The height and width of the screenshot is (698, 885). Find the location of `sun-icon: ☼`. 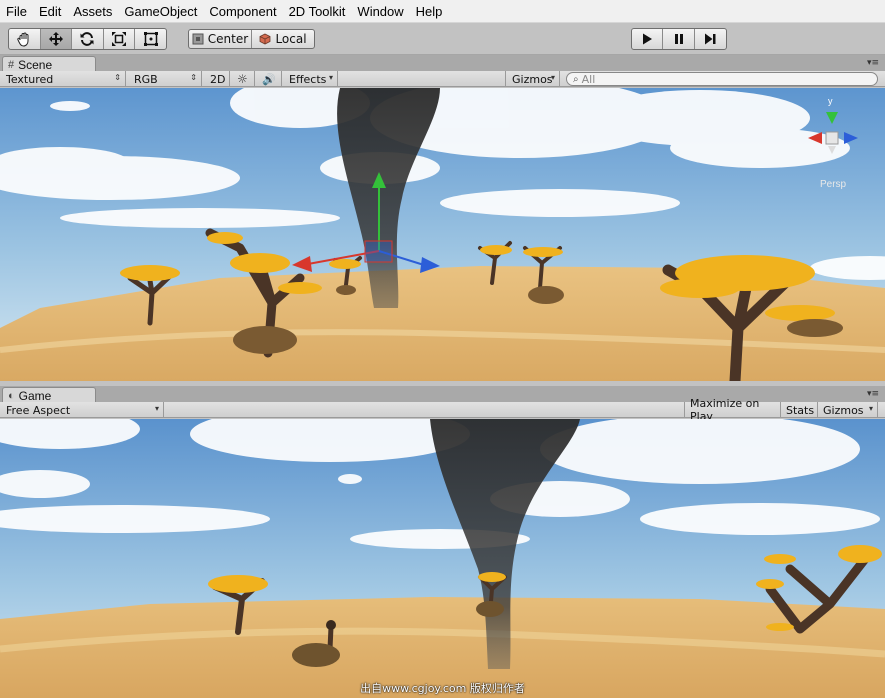

sun-icon: ☼ is located at coordinates (242, 79).